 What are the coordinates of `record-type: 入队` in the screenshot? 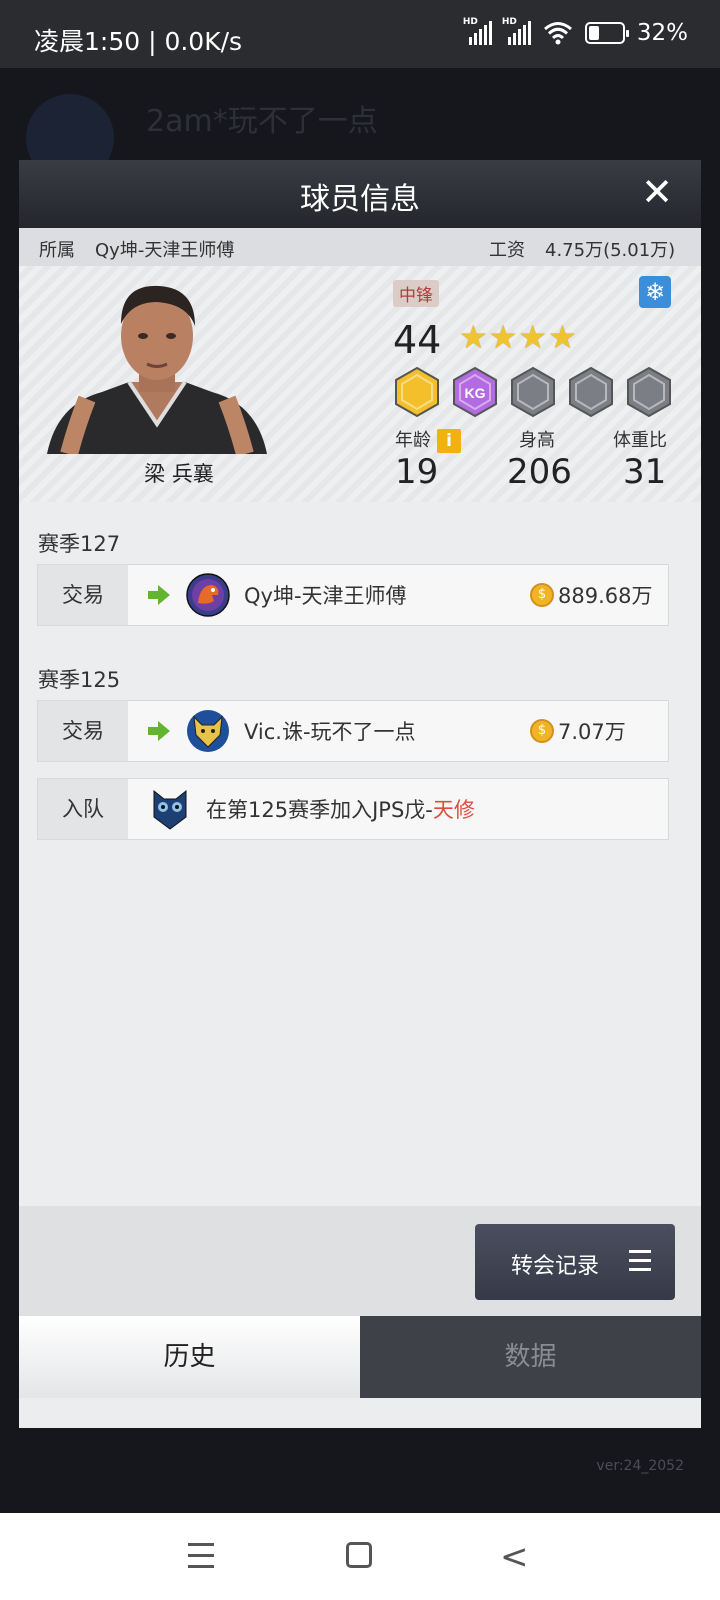 It's located at (83, 809).